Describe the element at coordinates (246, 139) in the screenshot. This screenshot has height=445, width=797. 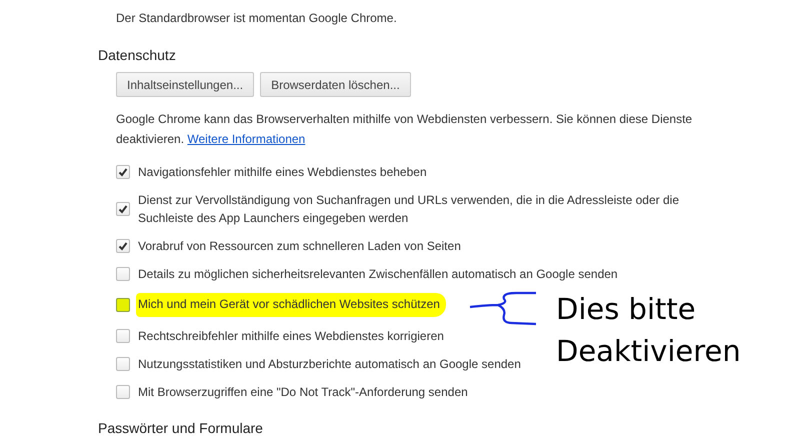
I see `more-info-link: Weitere Informationen` at that location.